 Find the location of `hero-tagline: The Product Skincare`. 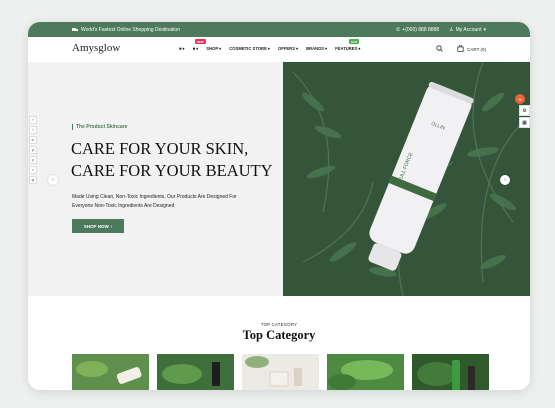

hero-tagline: The Product Skincare is located at coordinates (99, 127).